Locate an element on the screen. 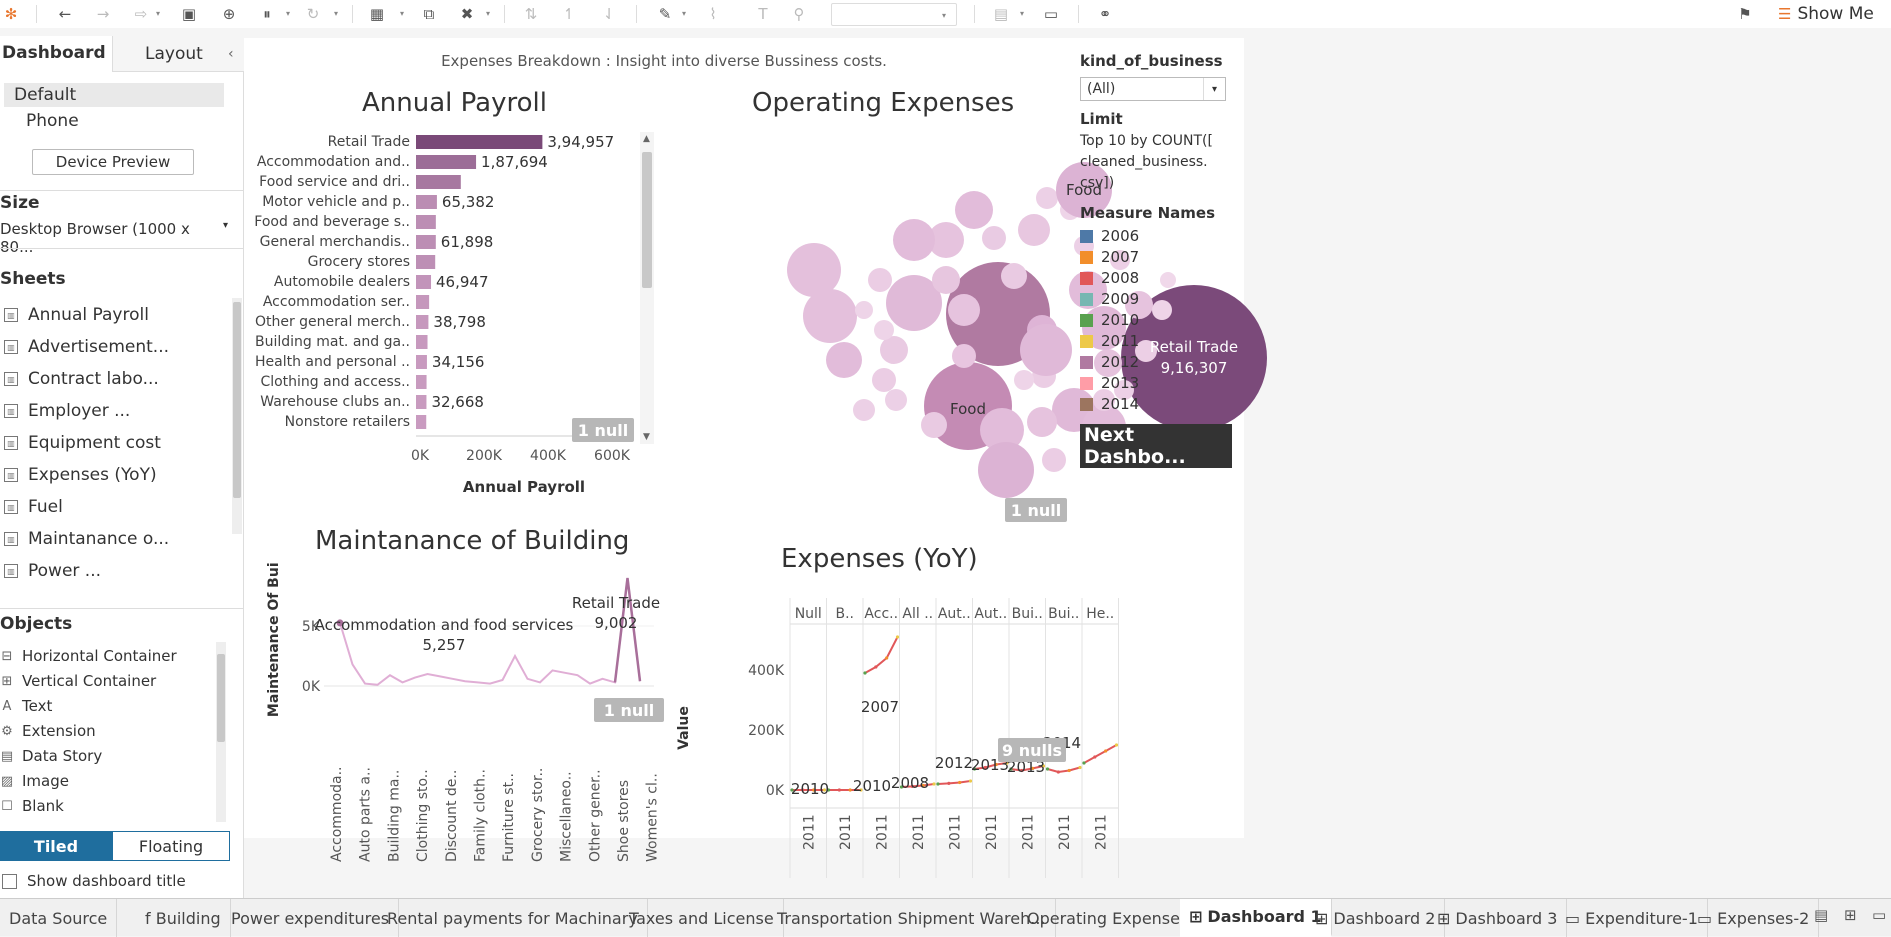  sheet-tab: ⊞ Dashboard 2 is located at coordinates (1376, 918).